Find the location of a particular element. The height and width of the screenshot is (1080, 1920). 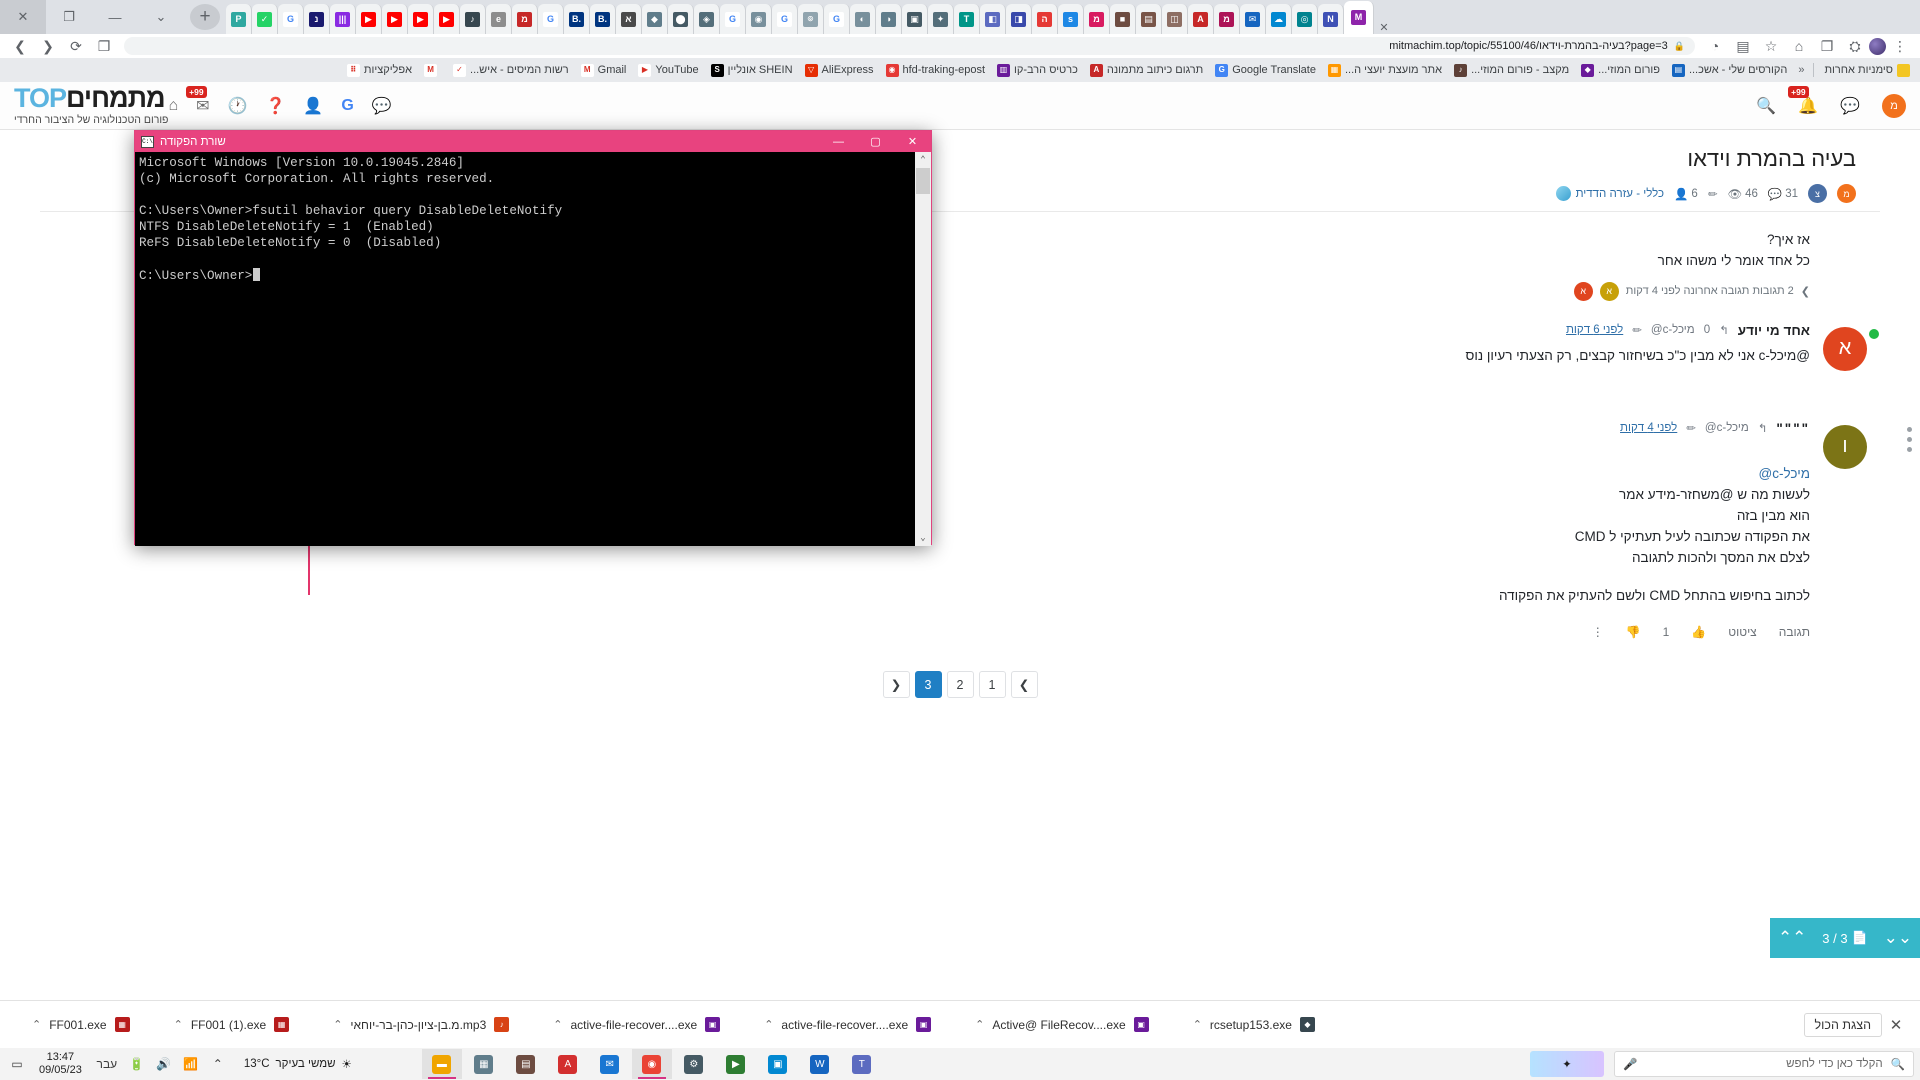

reply-button: תגובה is located at coordinates (1794, 632).